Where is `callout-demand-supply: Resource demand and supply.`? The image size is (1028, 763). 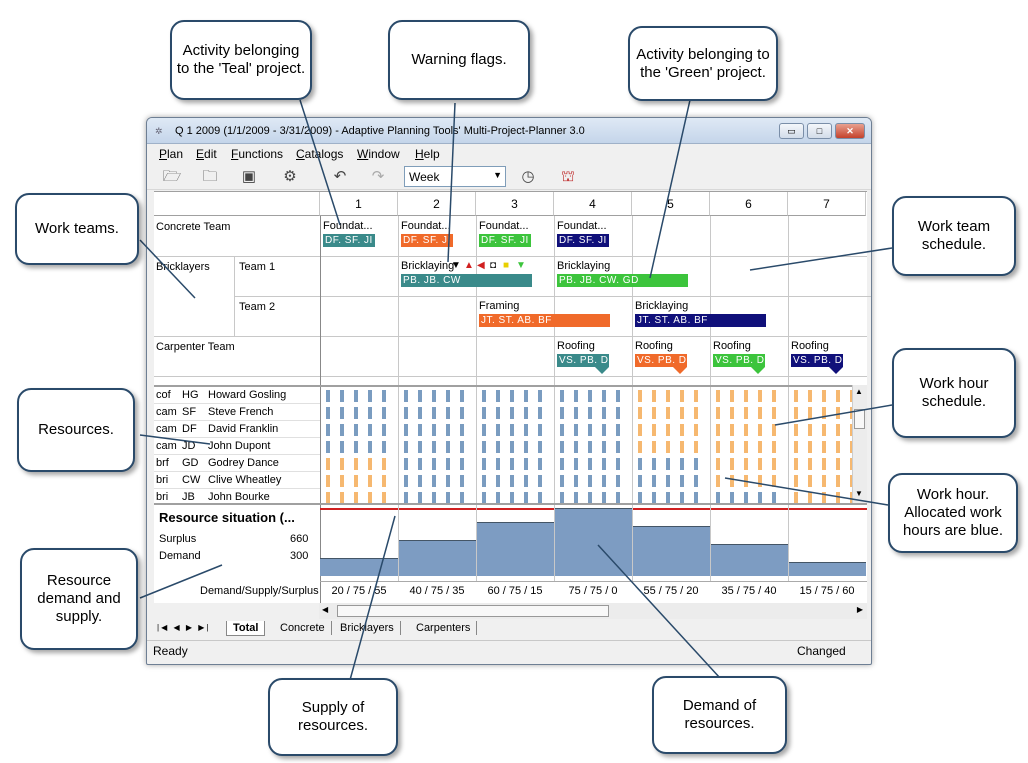
callout-demand-supply: Resource demand and supply. is located at coordinates (79, 599).